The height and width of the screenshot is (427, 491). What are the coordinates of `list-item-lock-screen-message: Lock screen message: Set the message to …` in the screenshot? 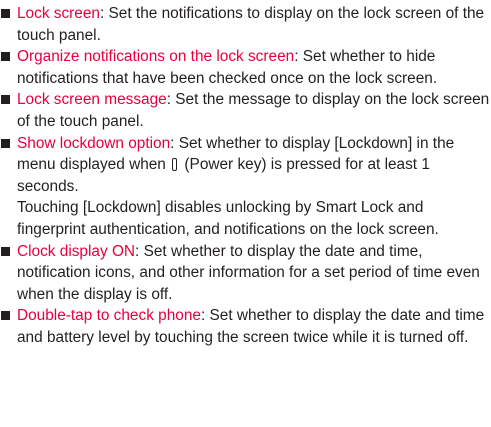 It's located at (245, 110).